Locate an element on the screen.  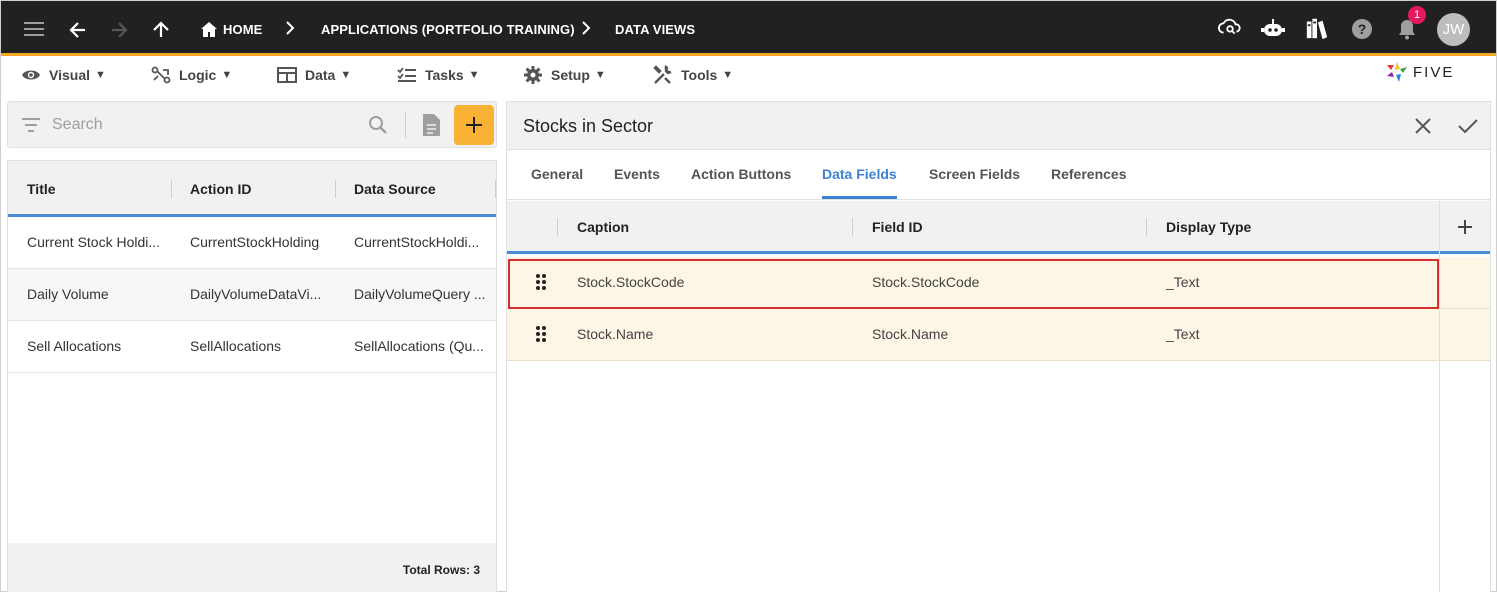
cloud-search-icon is located at coordinates (1230, 28).